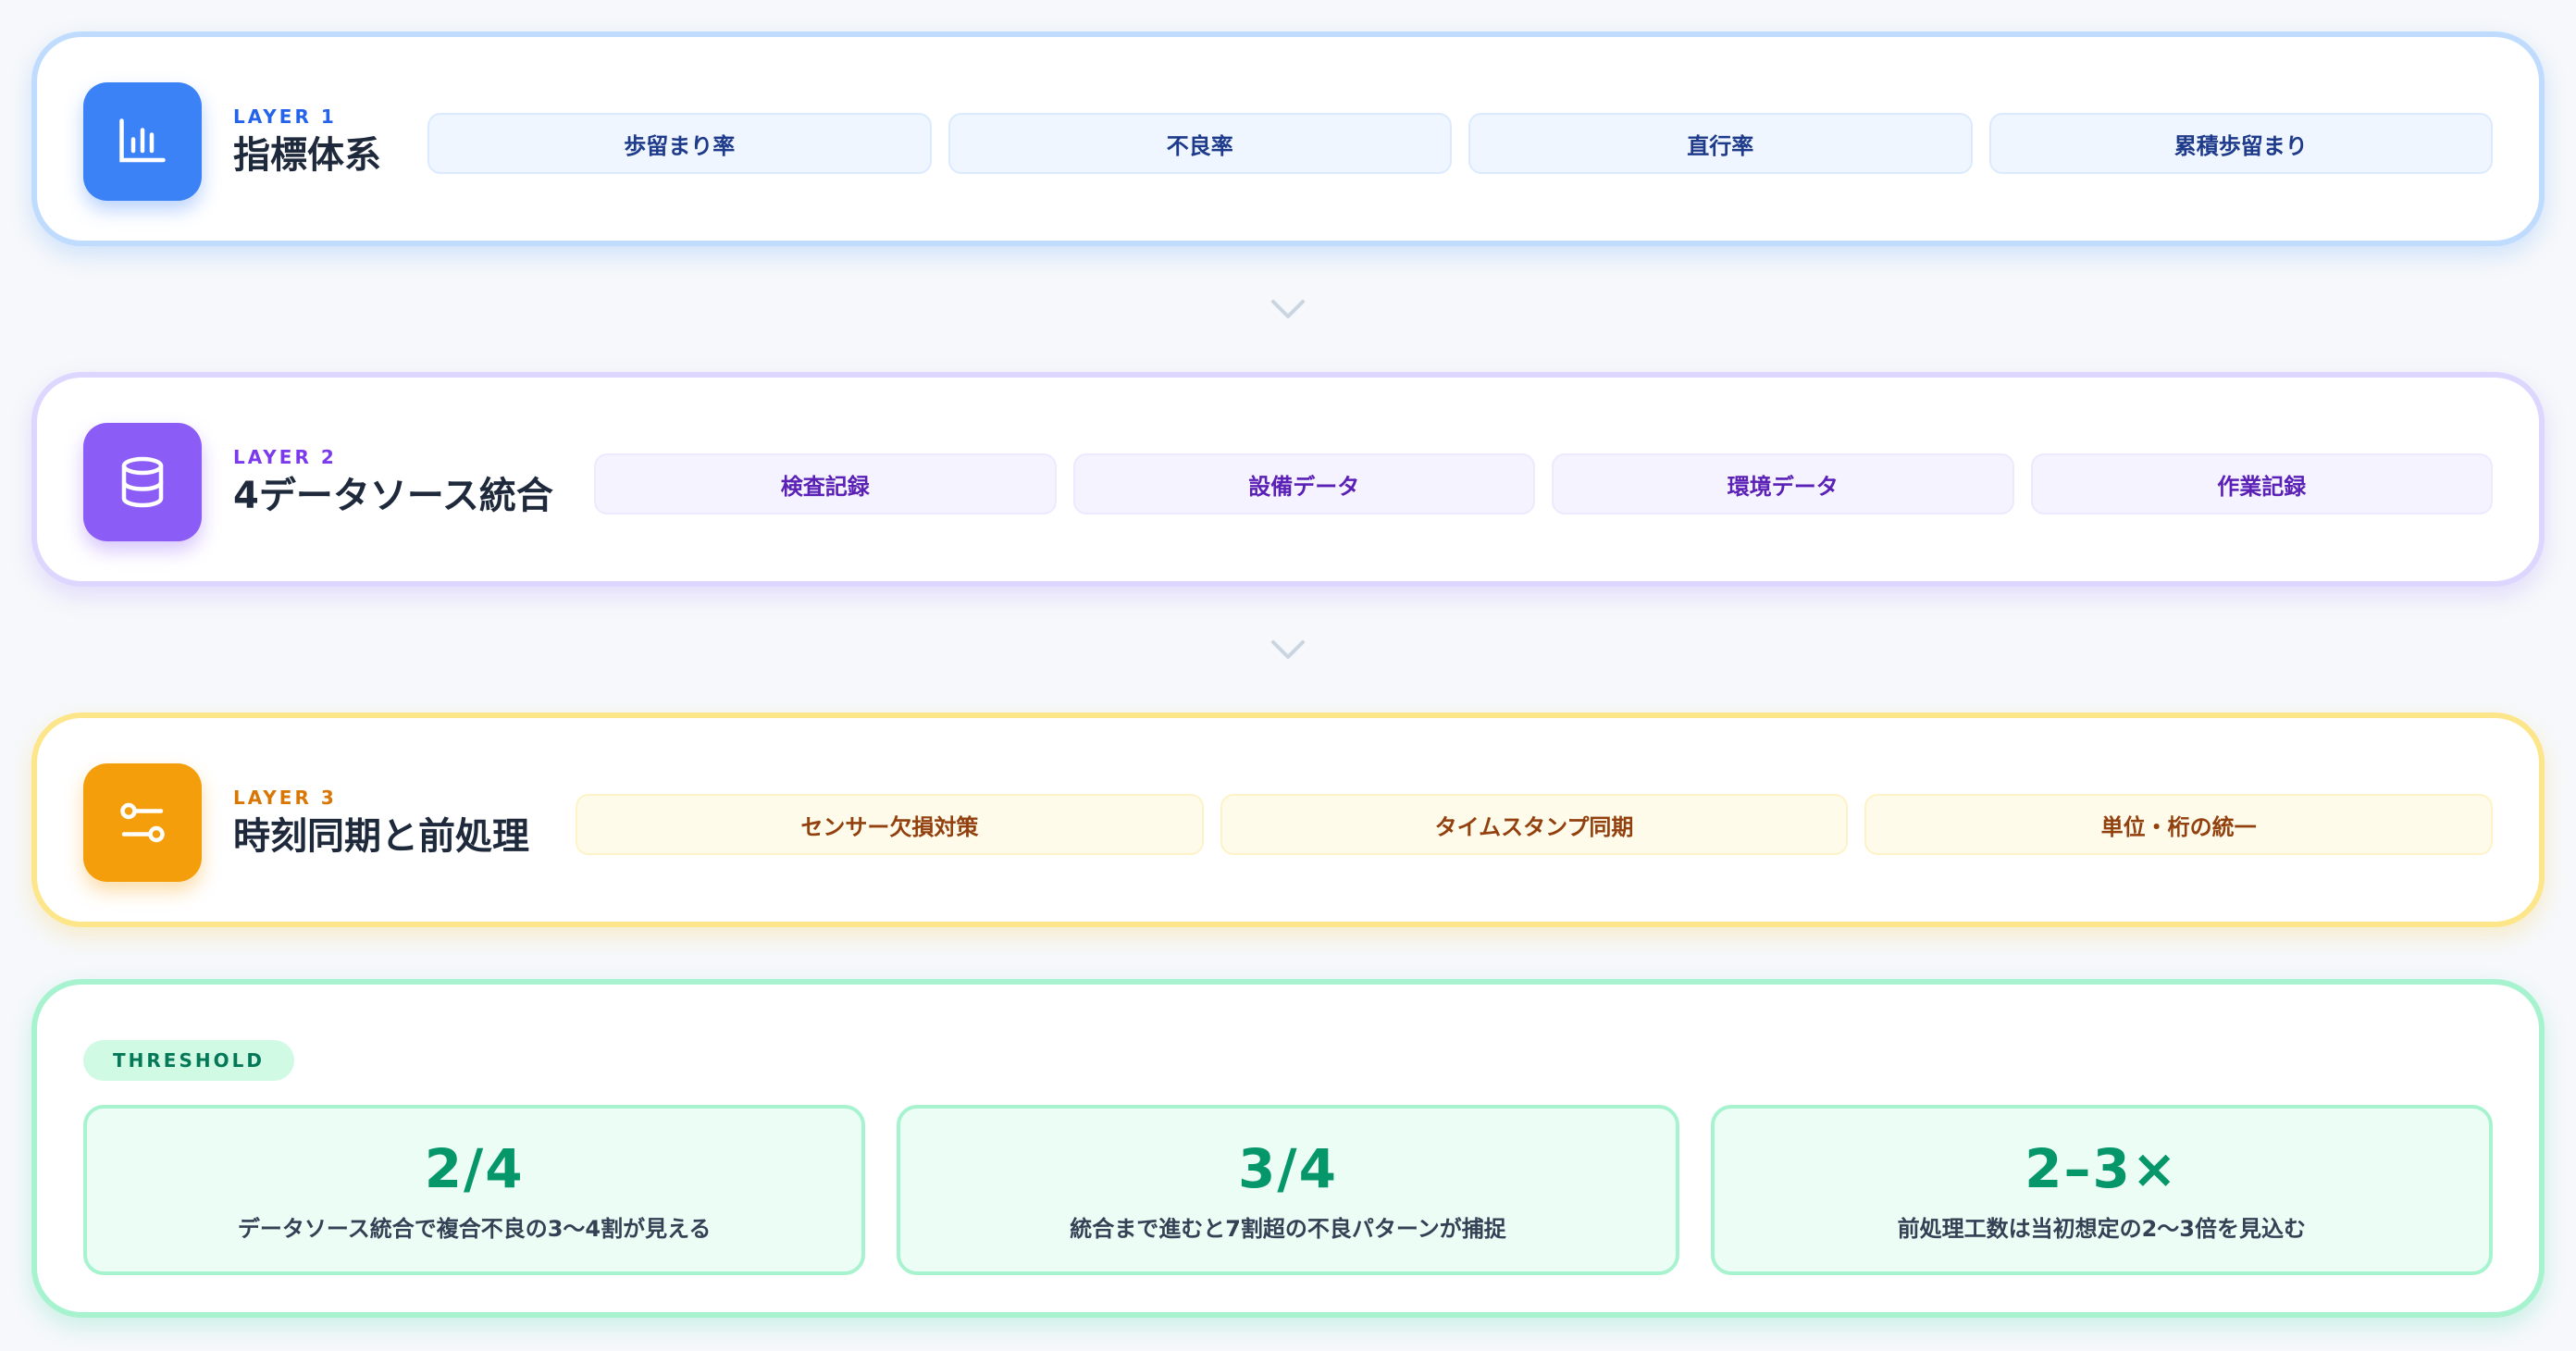  I want to click on stat-card: 2–3× 前処理工数は当初想定の2〜3倍を見込む, so click(2101, 1190).